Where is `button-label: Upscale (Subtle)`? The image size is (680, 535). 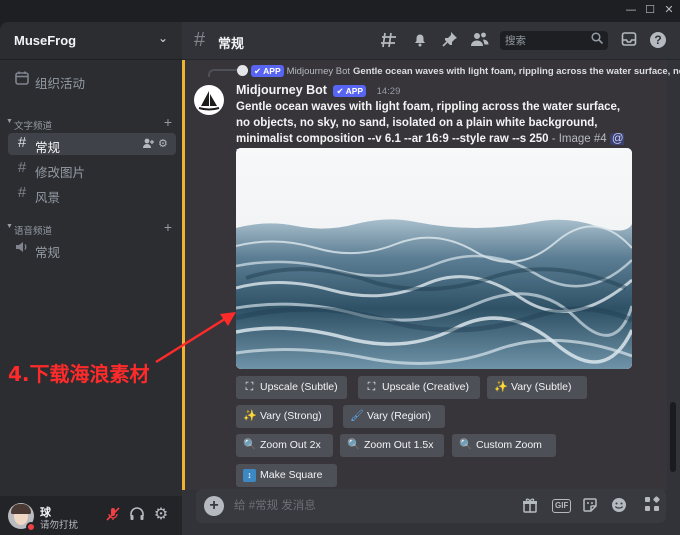 button-label: Upscale (Subtle) is located at coordinates (299, 387).